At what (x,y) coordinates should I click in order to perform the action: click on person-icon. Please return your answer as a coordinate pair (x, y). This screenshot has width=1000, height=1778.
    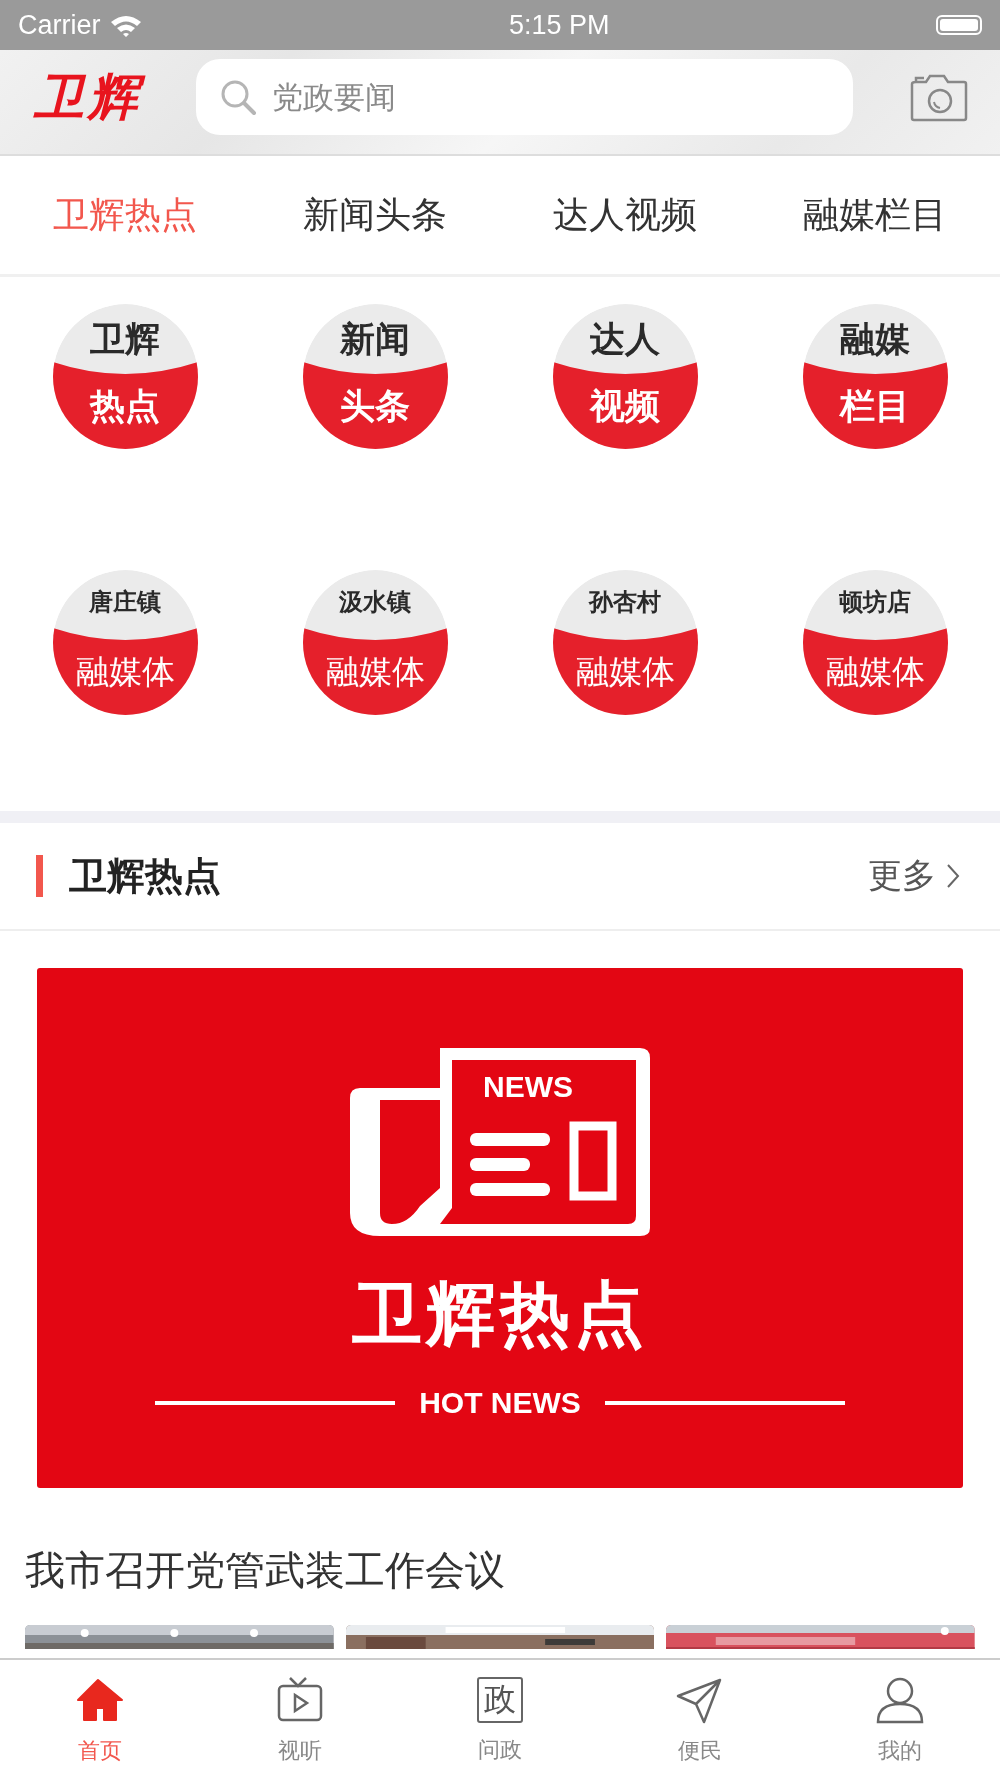
    Looking at the image, I should click on (900, 1700).